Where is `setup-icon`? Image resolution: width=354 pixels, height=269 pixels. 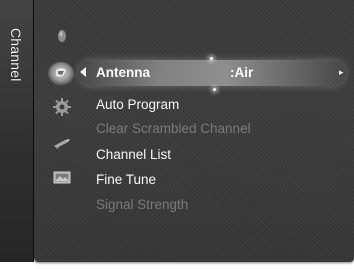
setup-icon is located at coordinates (62, 107).